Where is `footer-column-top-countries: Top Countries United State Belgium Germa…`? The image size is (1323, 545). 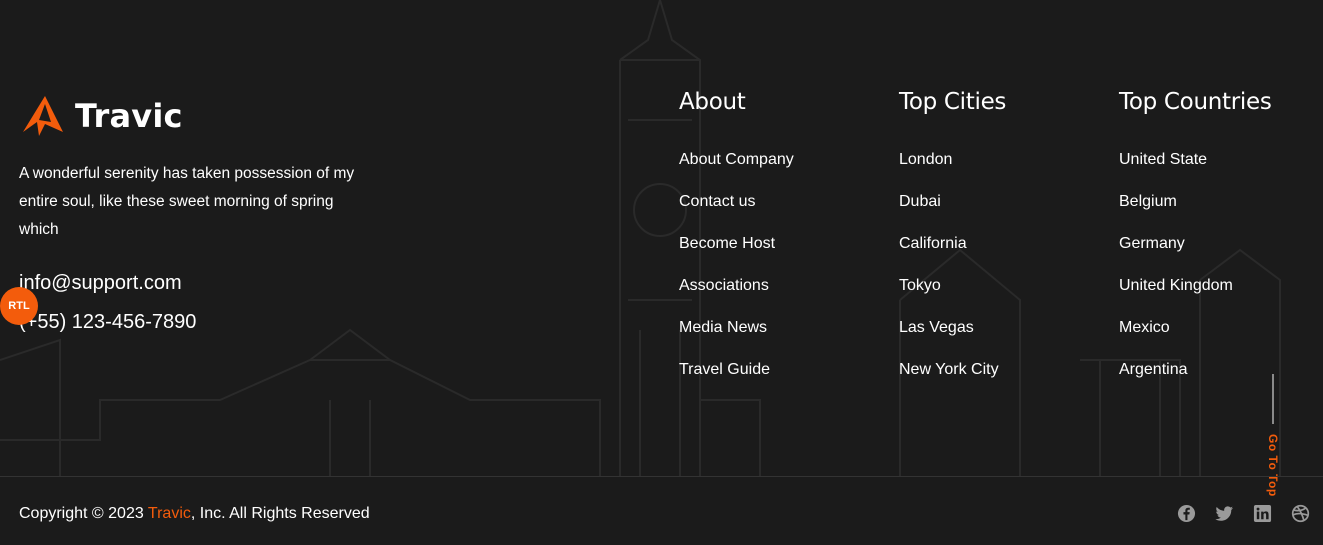 footer-column-top-countries: Top Countries United State Belgium Germa… is located at coordinates (1195, 243).